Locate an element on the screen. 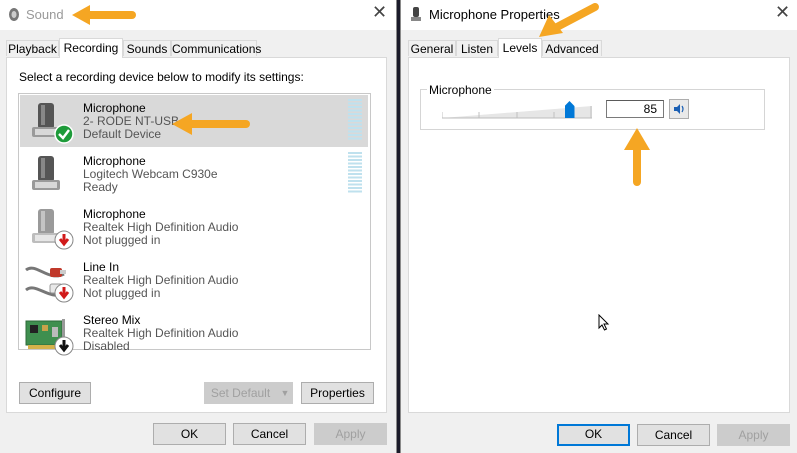 This screenshot has width=797, height=453. configure-button: Configure is located at coordinates (55, 393).